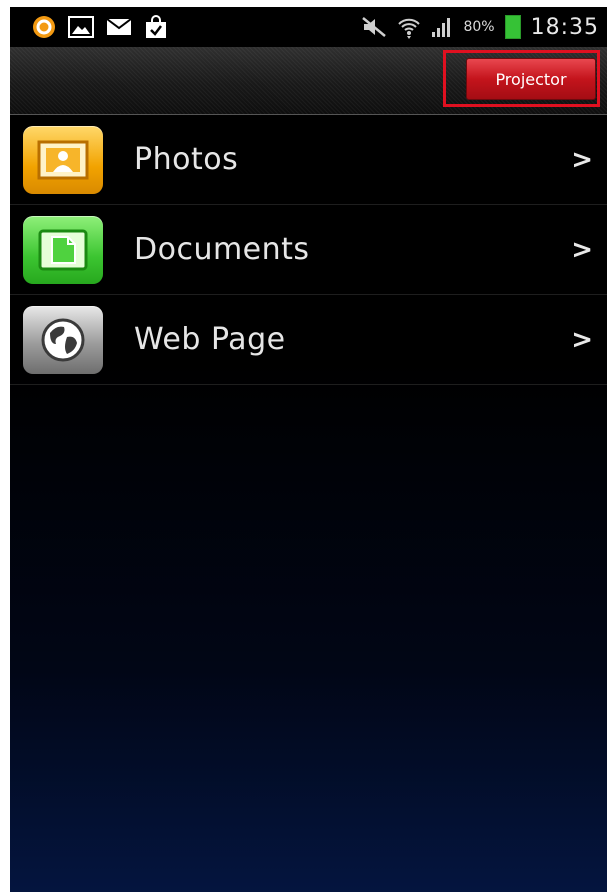  I want to click on shopping-bag-icon, so click(156, 27).